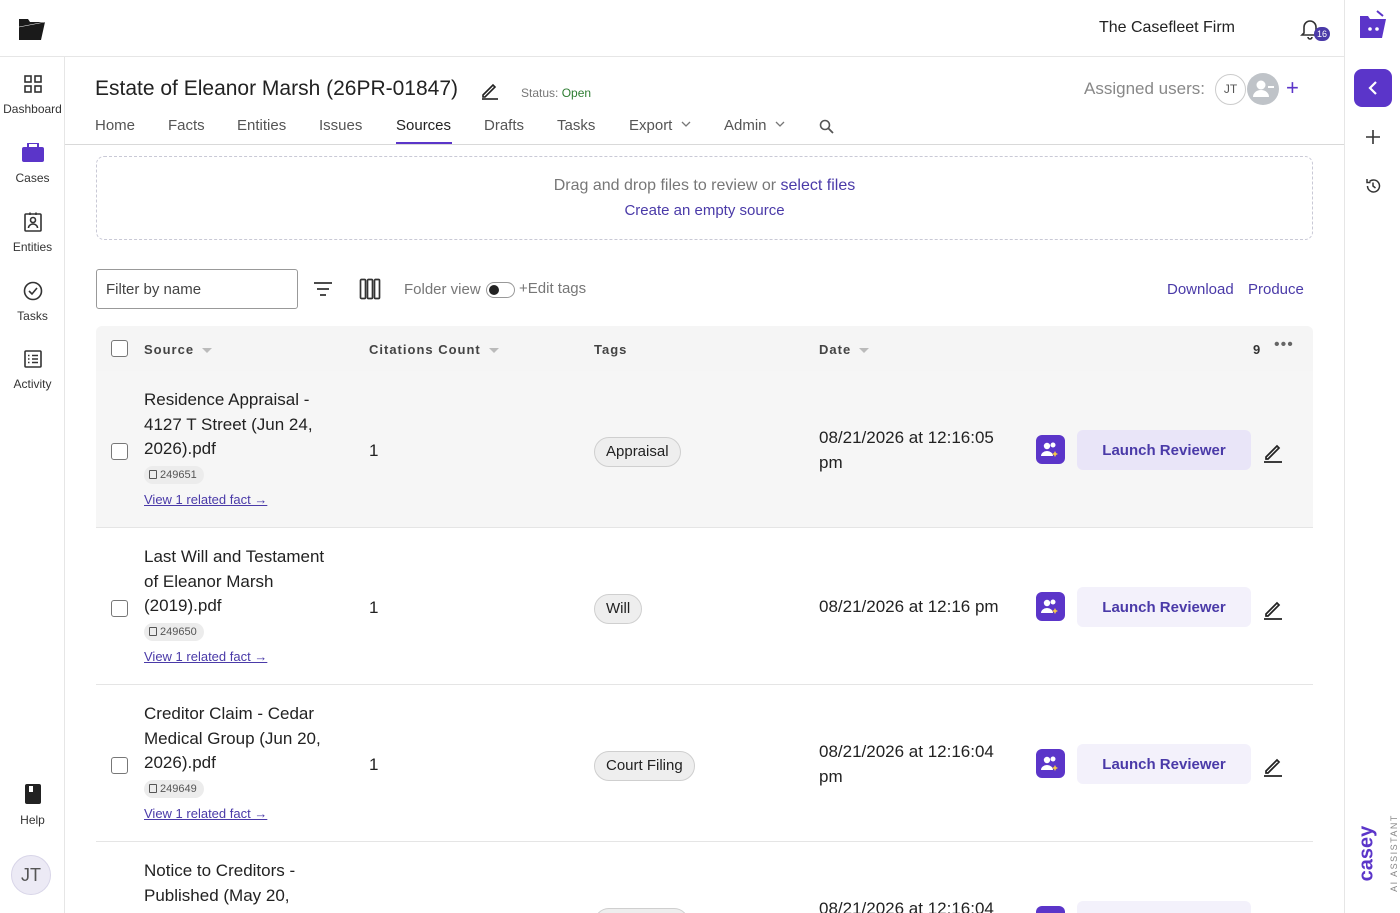 Image resolution: width=1400 pixels, height=913 pixels. Describe the element at coordinates (32, 164) in the screenshot. I see `nav-cases: Cases` at that location.